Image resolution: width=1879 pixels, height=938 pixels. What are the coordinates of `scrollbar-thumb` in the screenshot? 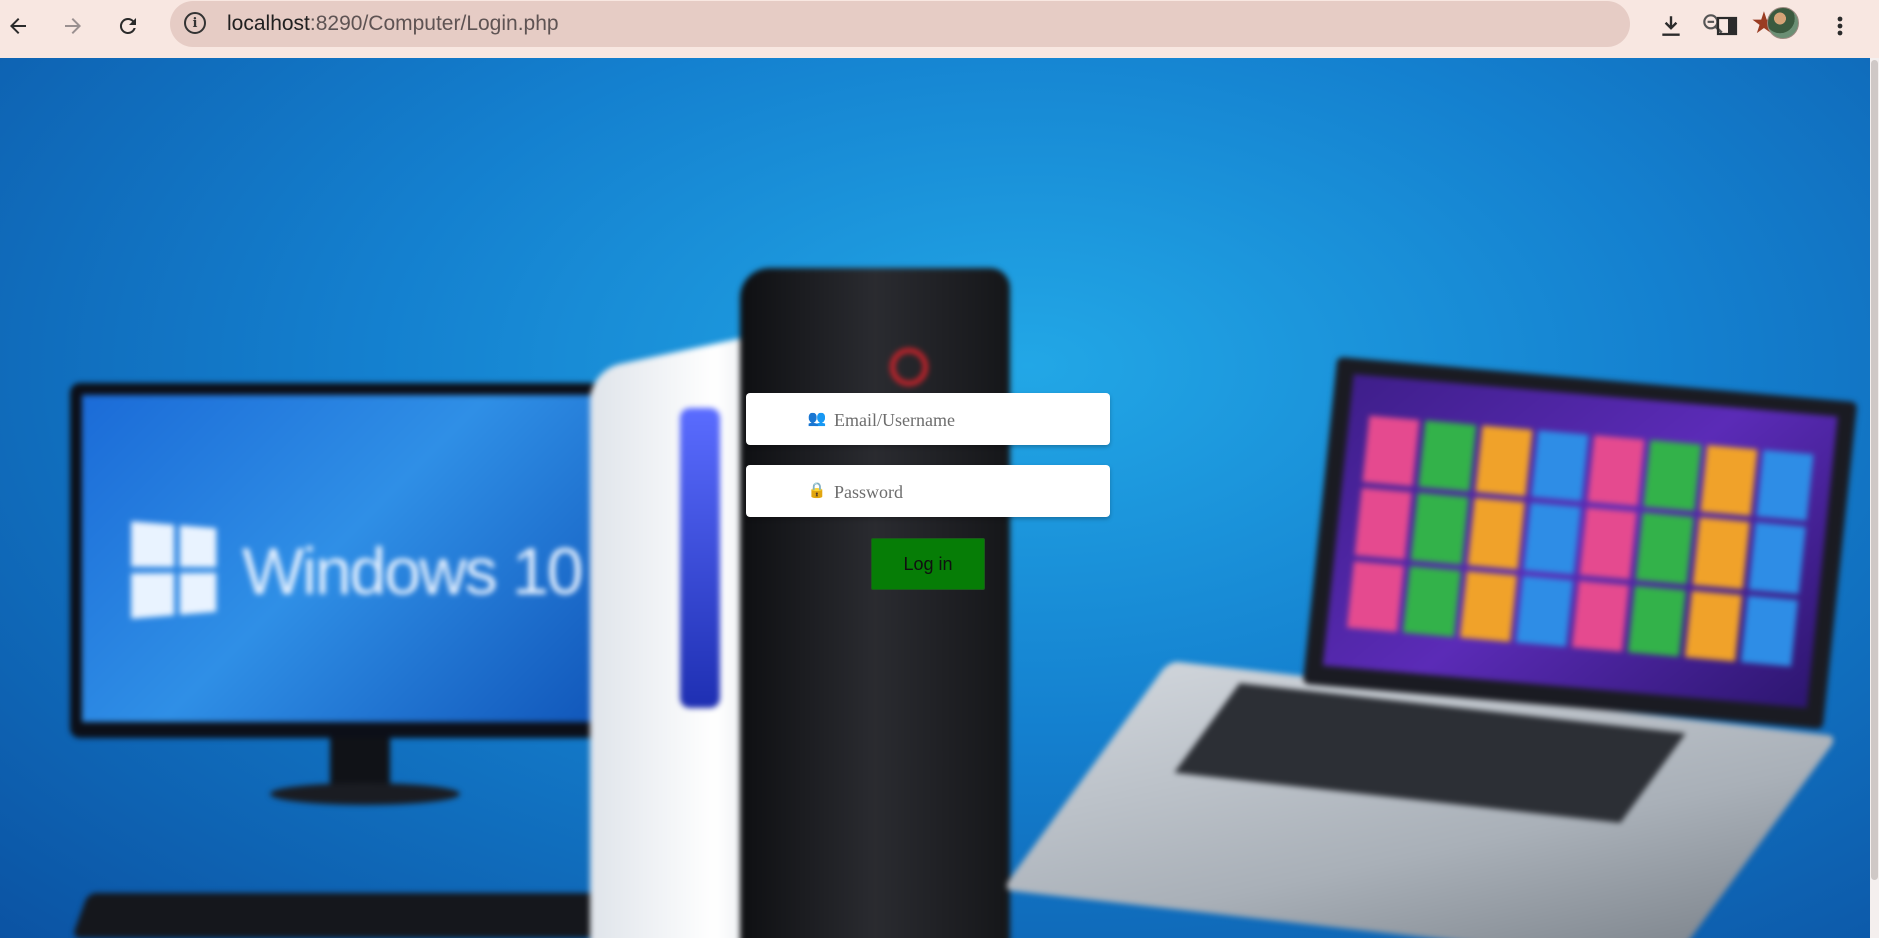 It's located at (1874, 470).